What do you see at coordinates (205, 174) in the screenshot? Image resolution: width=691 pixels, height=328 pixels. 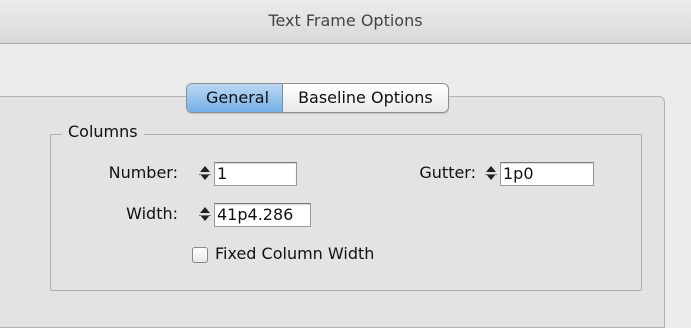 I see `number-stepper` at bounding box center [205, 174].